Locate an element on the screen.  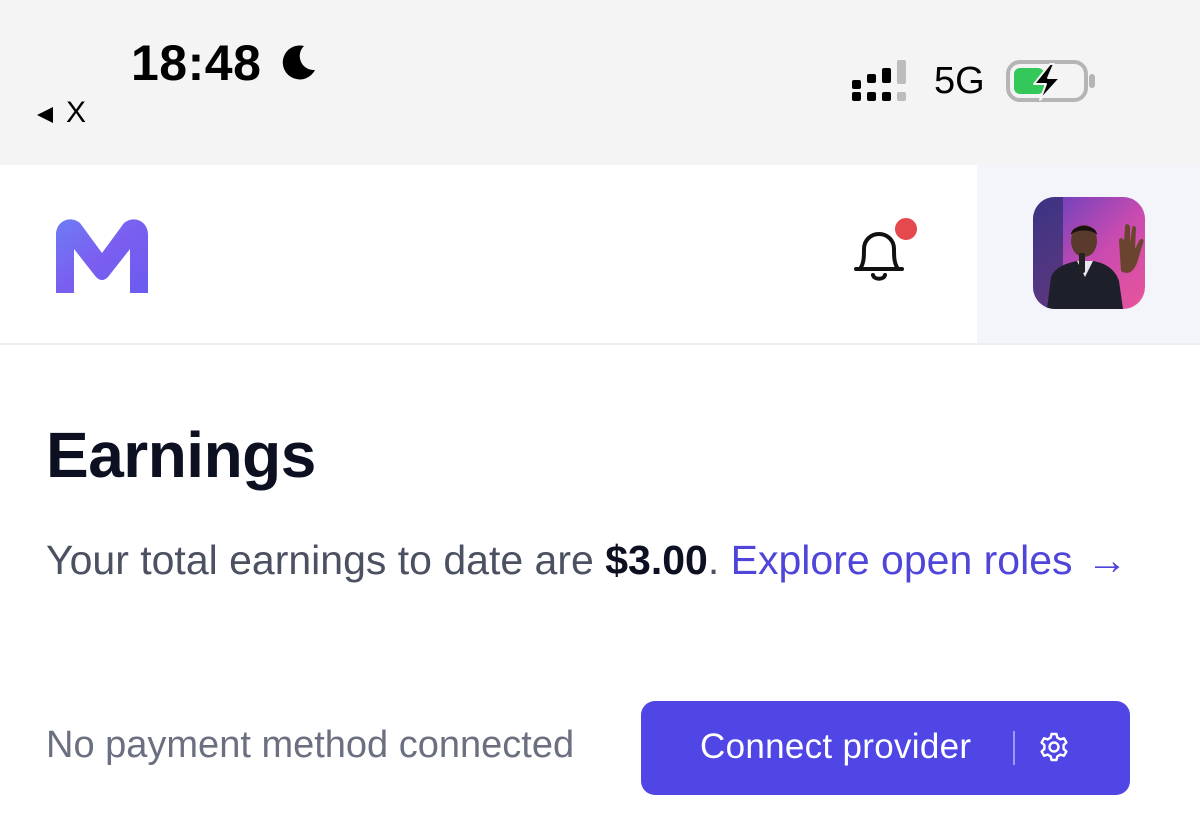
gear-icon is located at coordinates (1054, 748).